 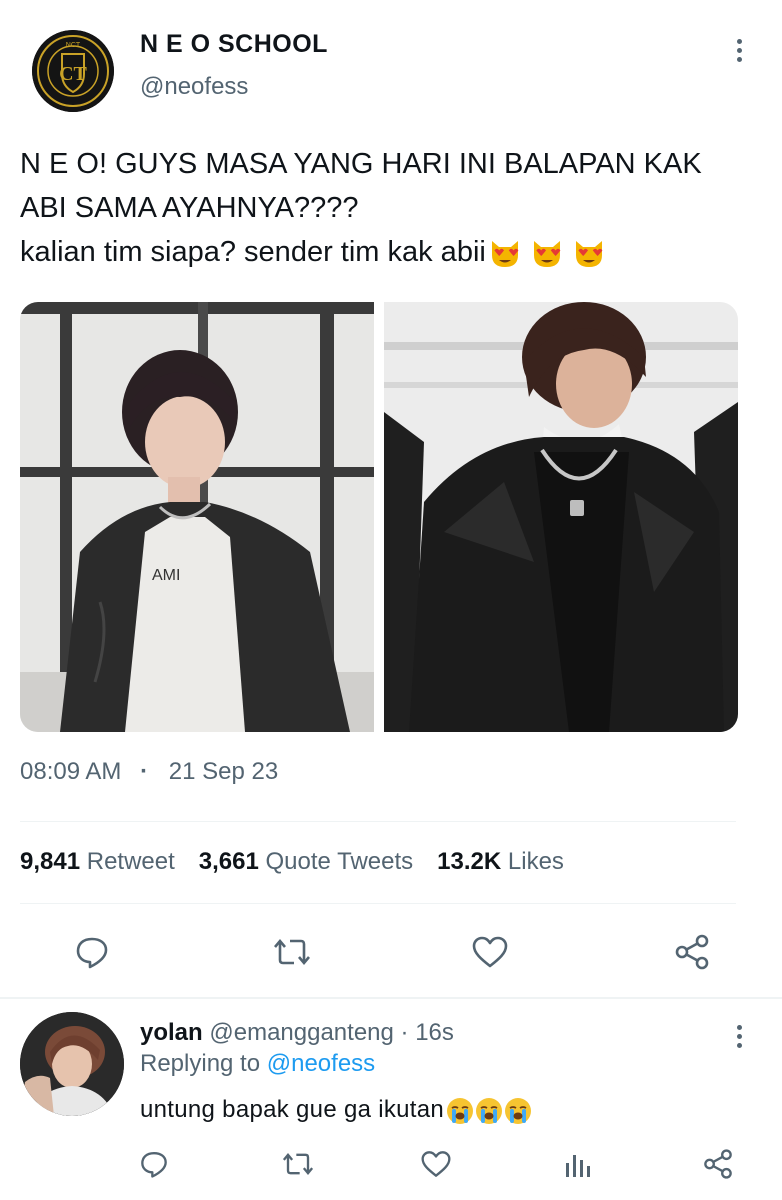 What do you see at coordinates (535, 861) in the screenshot?
I see `likes-label: Likes` at bounding box center [535, 861].